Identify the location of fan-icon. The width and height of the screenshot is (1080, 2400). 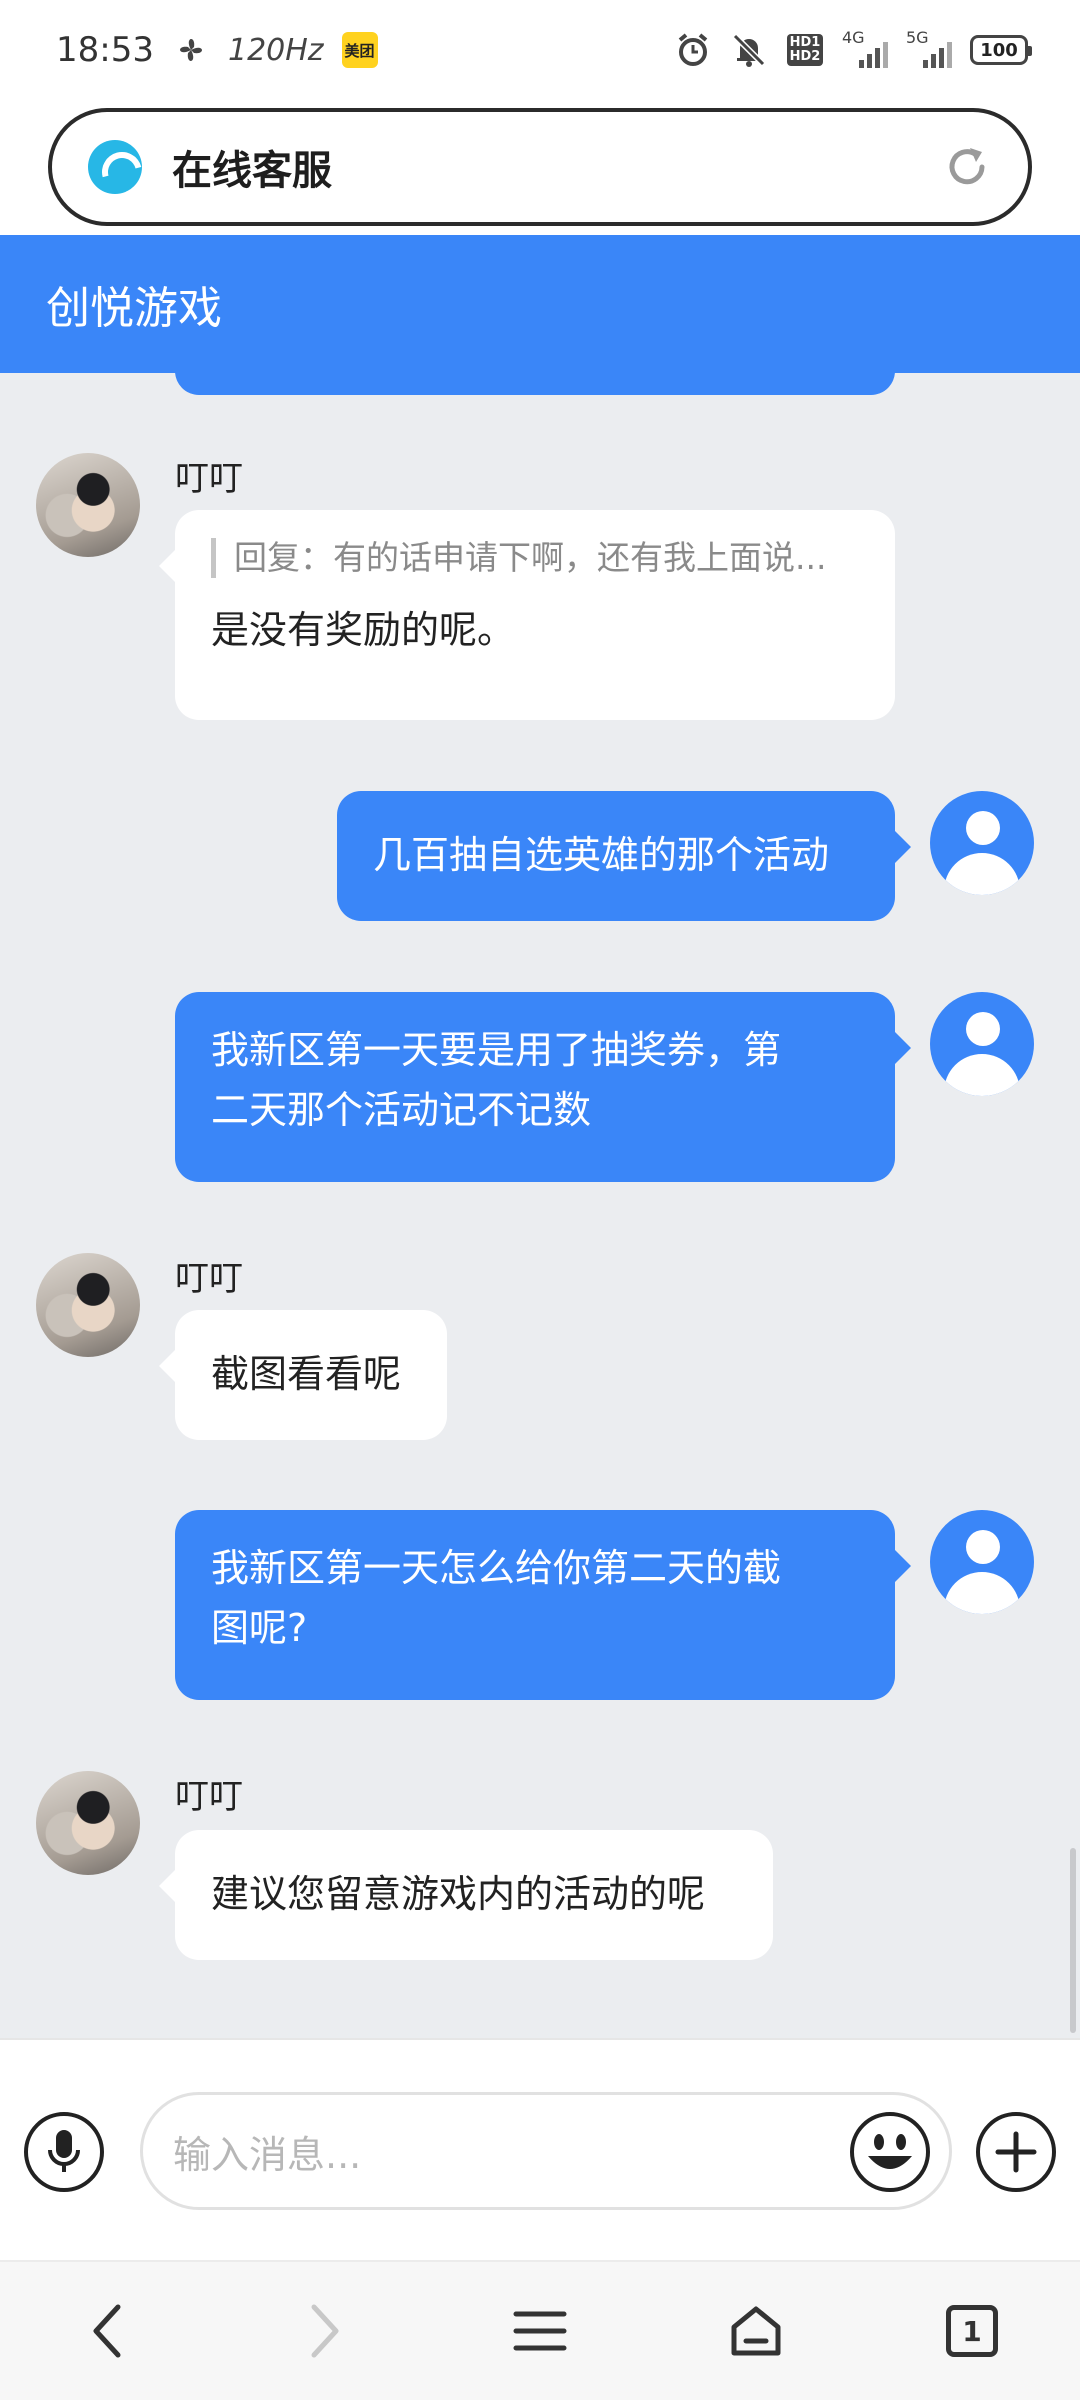
(191, 50).